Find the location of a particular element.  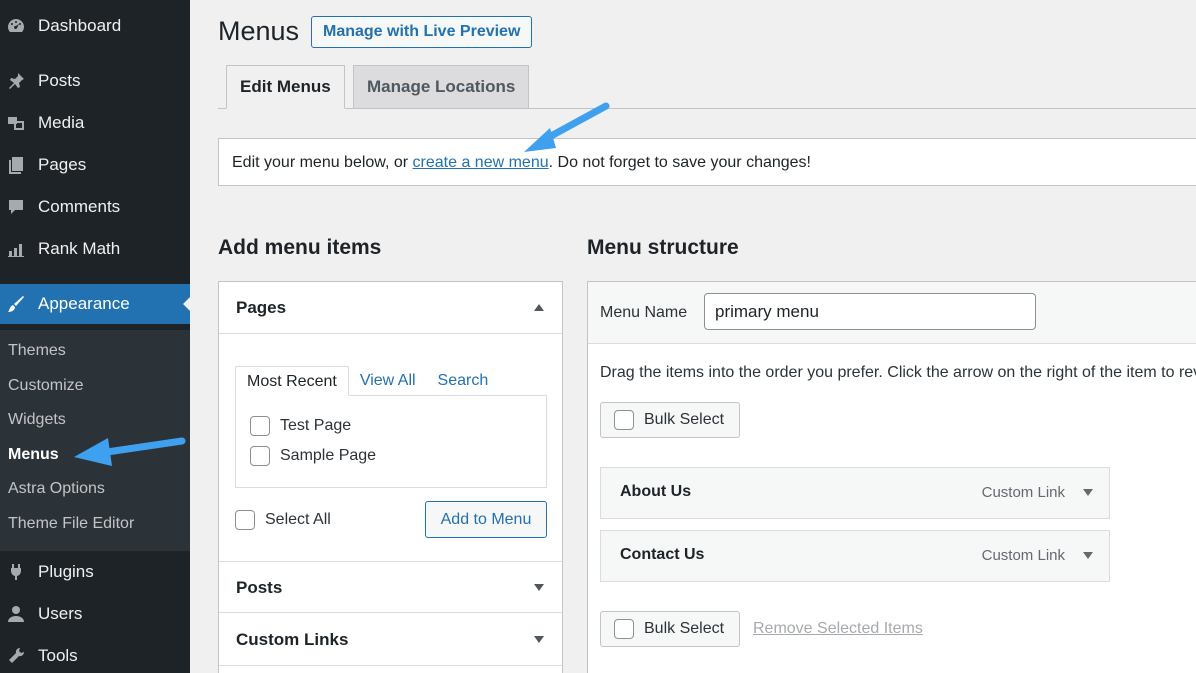

page-label: Sample Page is located at coordinates (328, 455).